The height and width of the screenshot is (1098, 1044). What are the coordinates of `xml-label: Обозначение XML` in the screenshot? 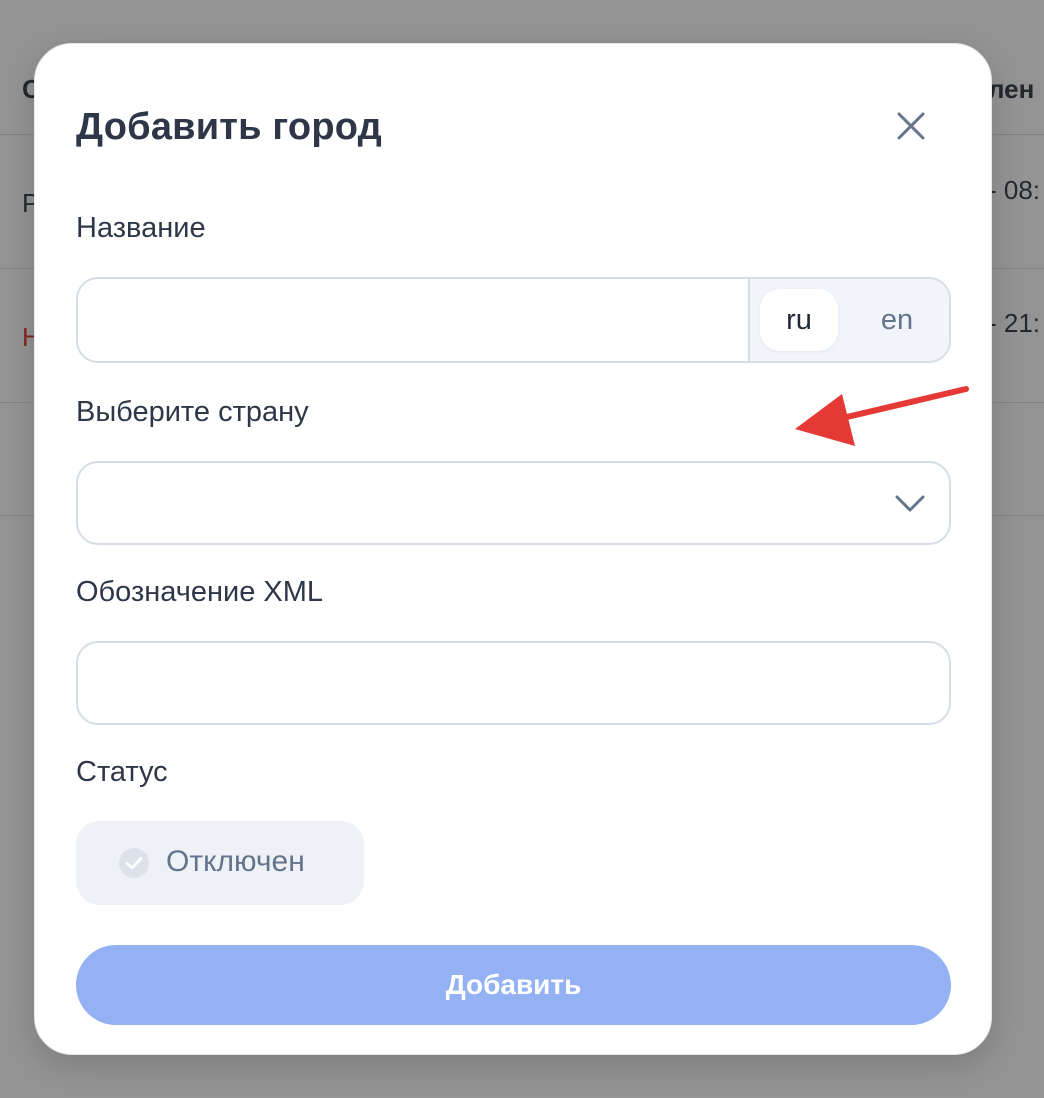 It's located at (200, 592).